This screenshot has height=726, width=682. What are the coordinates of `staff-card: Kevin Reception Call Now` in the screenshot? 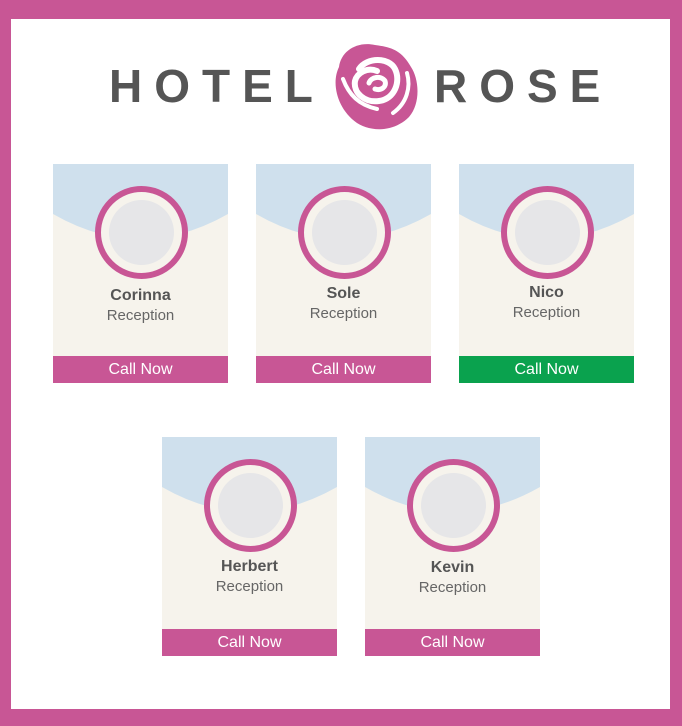 It's located at (452, 546).